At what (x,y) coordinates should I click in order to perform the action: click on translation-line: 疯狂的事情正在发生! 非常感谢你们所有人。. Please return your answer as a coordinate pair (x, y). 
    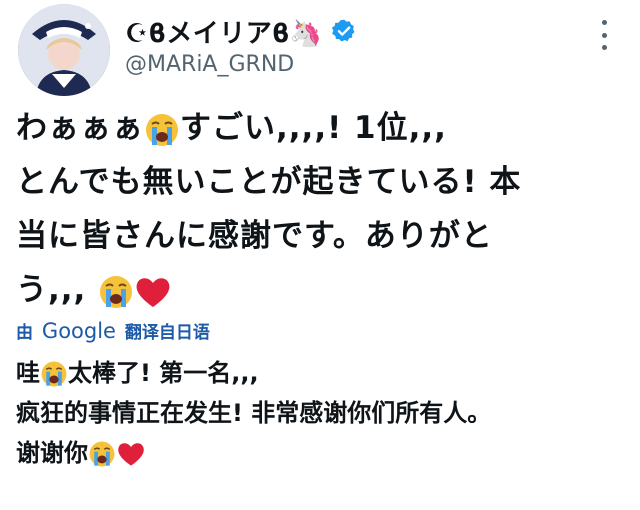
    Looking at the image, I should click on (254, 413).